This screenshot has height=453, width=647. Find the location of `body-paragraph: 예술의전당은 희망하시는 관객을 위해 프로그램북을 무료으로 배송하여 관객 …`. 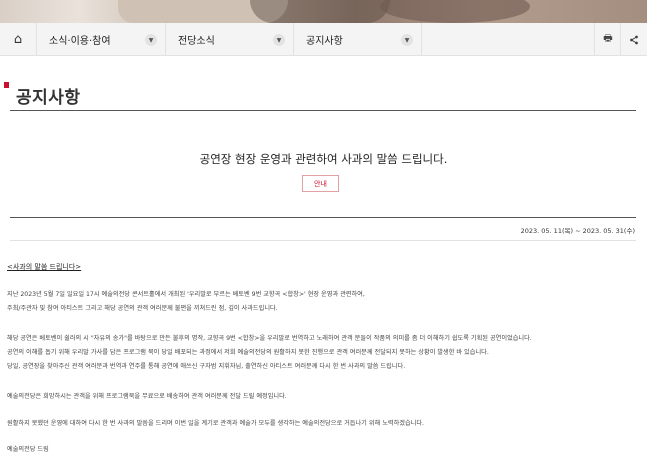

body-paragraph: 예술의전당은 희망하시는 관객을 위해 프로그램북을 무료으로 배송하여 관객 … is located at coordinates (147, 396).